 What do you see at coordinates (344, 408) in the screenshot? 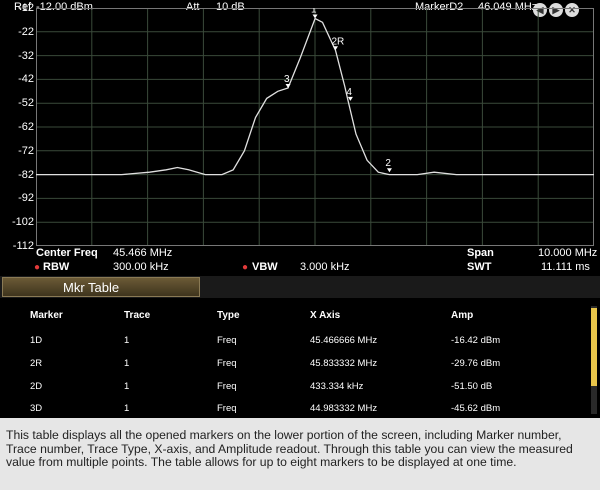
I see `cell-x-axis: 44.983332 MHz` at bounding box center [344, 408].